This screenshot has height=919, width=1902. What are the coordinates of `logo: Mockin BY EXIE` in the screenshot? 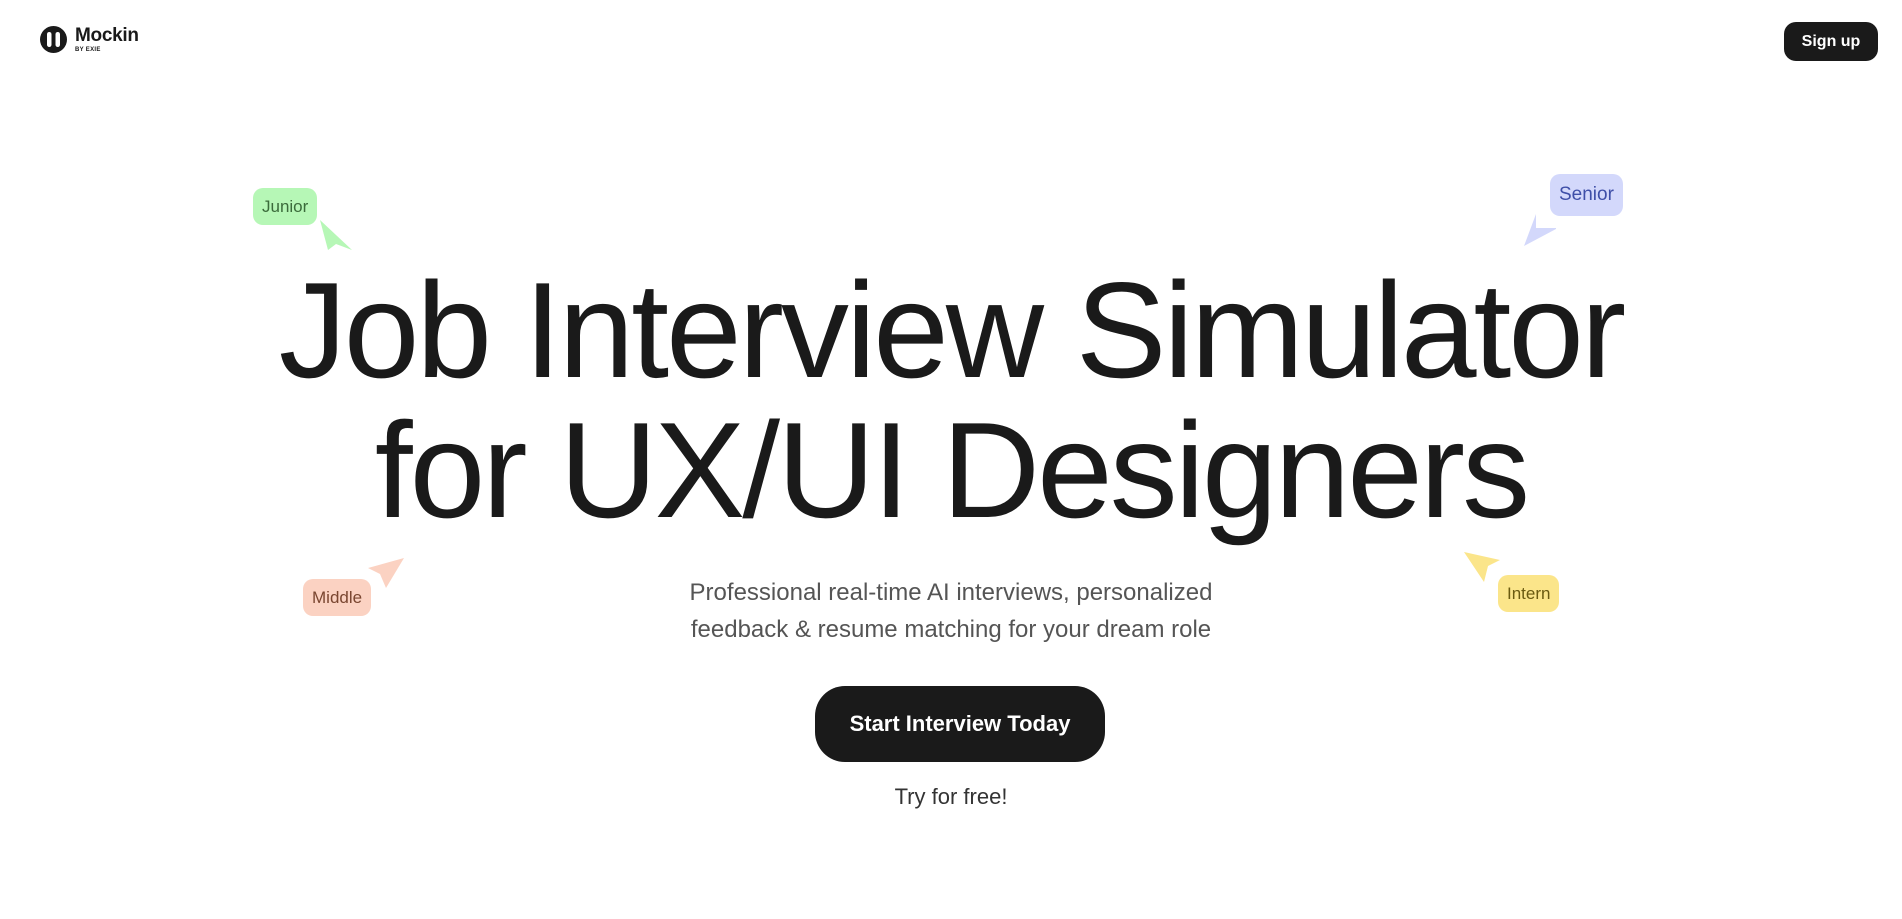 It's located at (89, 39).